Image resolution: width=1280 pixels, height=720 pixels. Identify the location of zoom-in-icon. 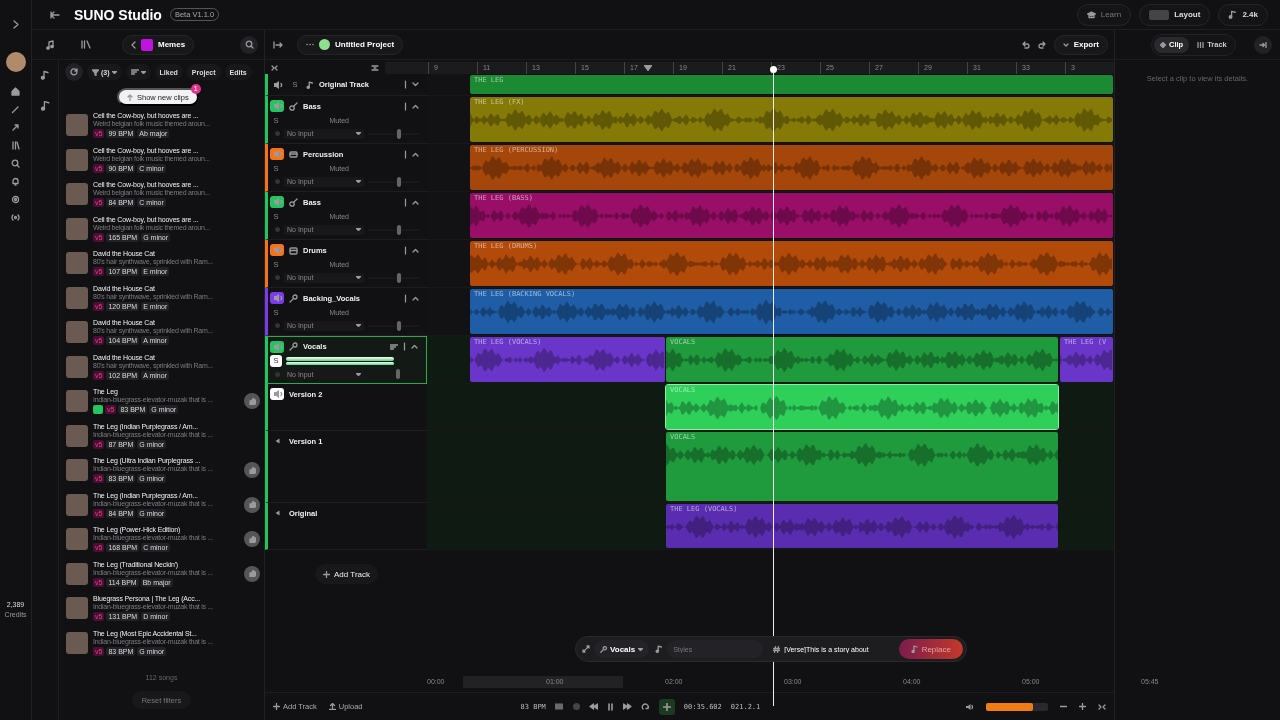
(1082, 706).